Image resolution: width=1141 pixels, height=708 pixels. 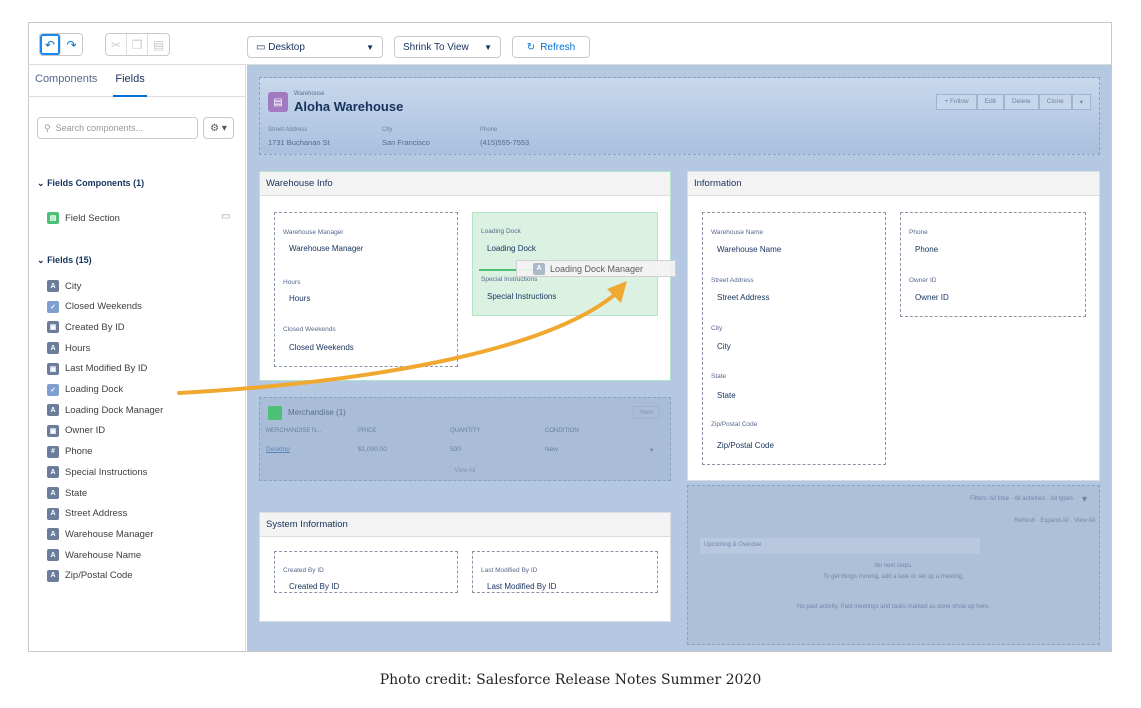 What do you see at coordinates (402, 338) in the screenshot?
I see `drag-arrow` at bounding box center [402, 338].